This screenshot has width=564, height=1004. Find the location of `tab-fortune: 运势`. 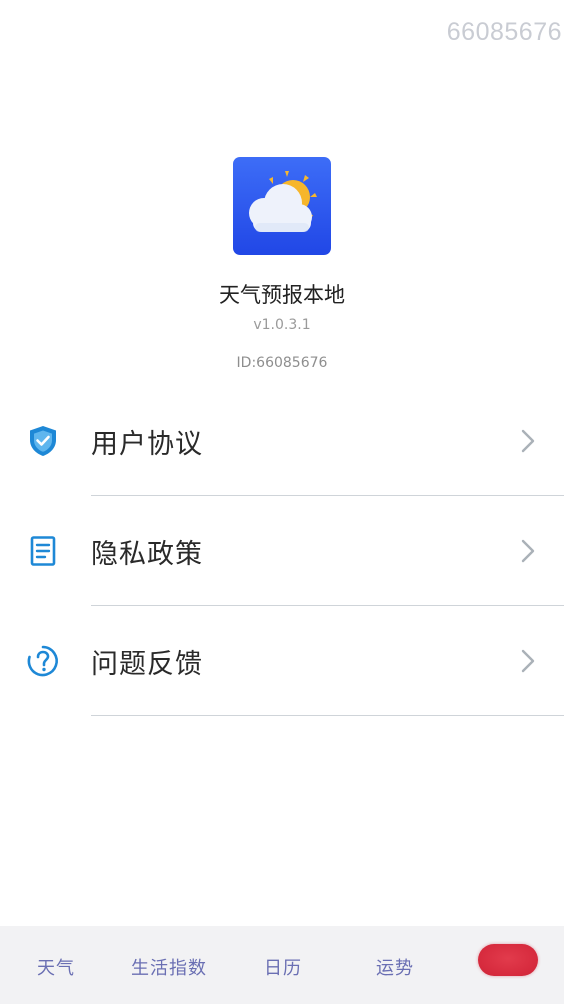

tab-fortune: 运势 is located at coordinates (395, 967).